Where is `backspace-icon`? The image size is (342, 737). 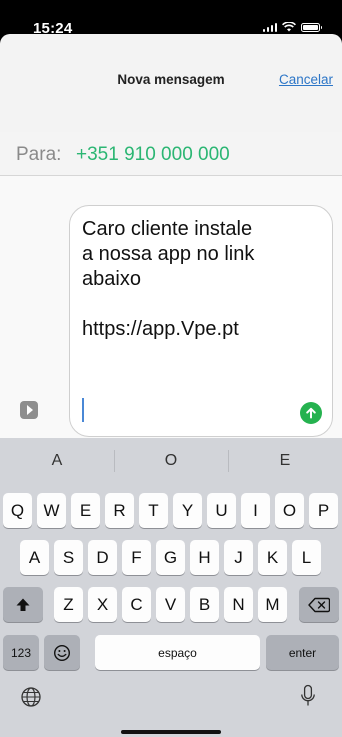 backspace-icon is located at coordinates (319, 604).